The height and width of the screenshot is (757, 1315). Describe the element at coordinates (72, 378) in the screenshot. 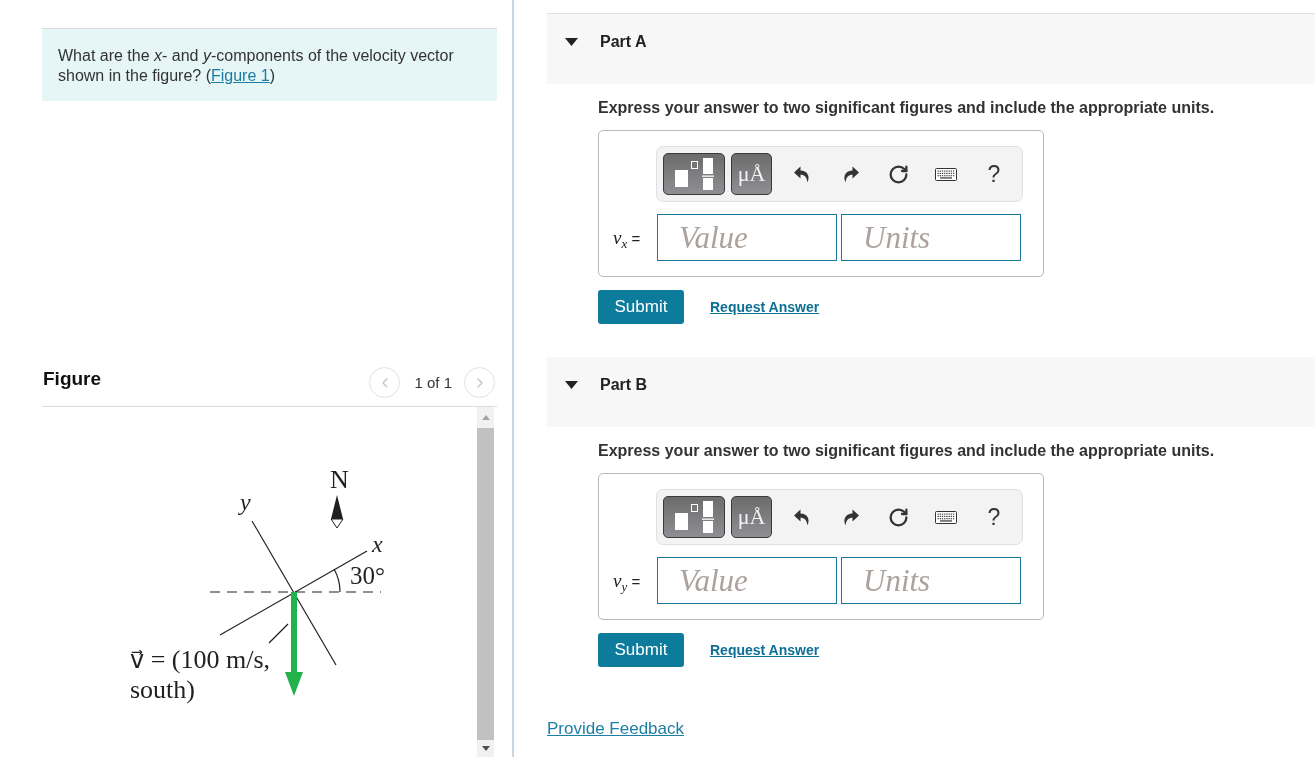

I see `figure-heading: Figure` at that location.